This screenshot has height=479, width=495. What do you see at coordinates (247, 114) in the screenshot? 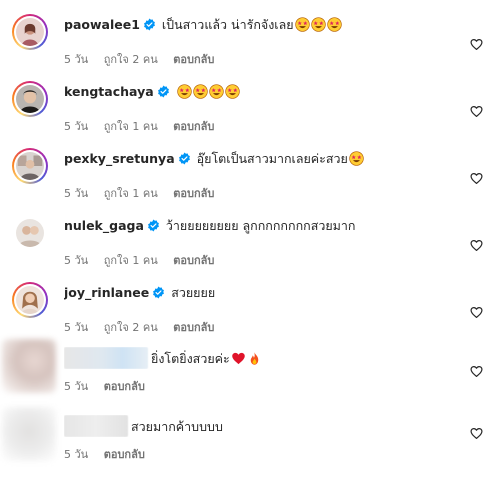
I see `comment-item: kengtachaya 5 วัน ถูกใจ 1 คน ตอบกลับ` at bounding box center [247, 114].